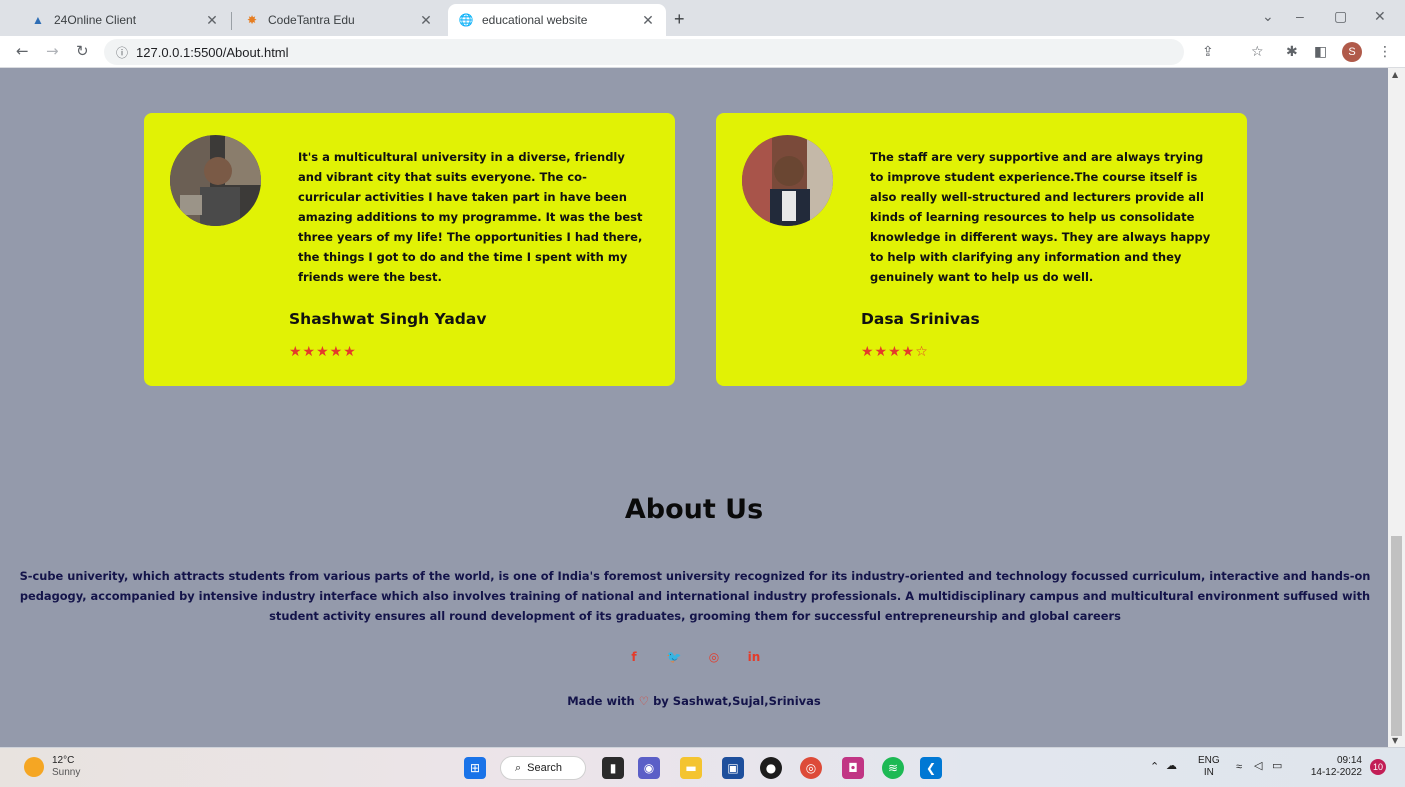  Describe the element at coordinates (694, 657) in the screenshot. I see `social-links: f 🐦 ◎ in` at that location.